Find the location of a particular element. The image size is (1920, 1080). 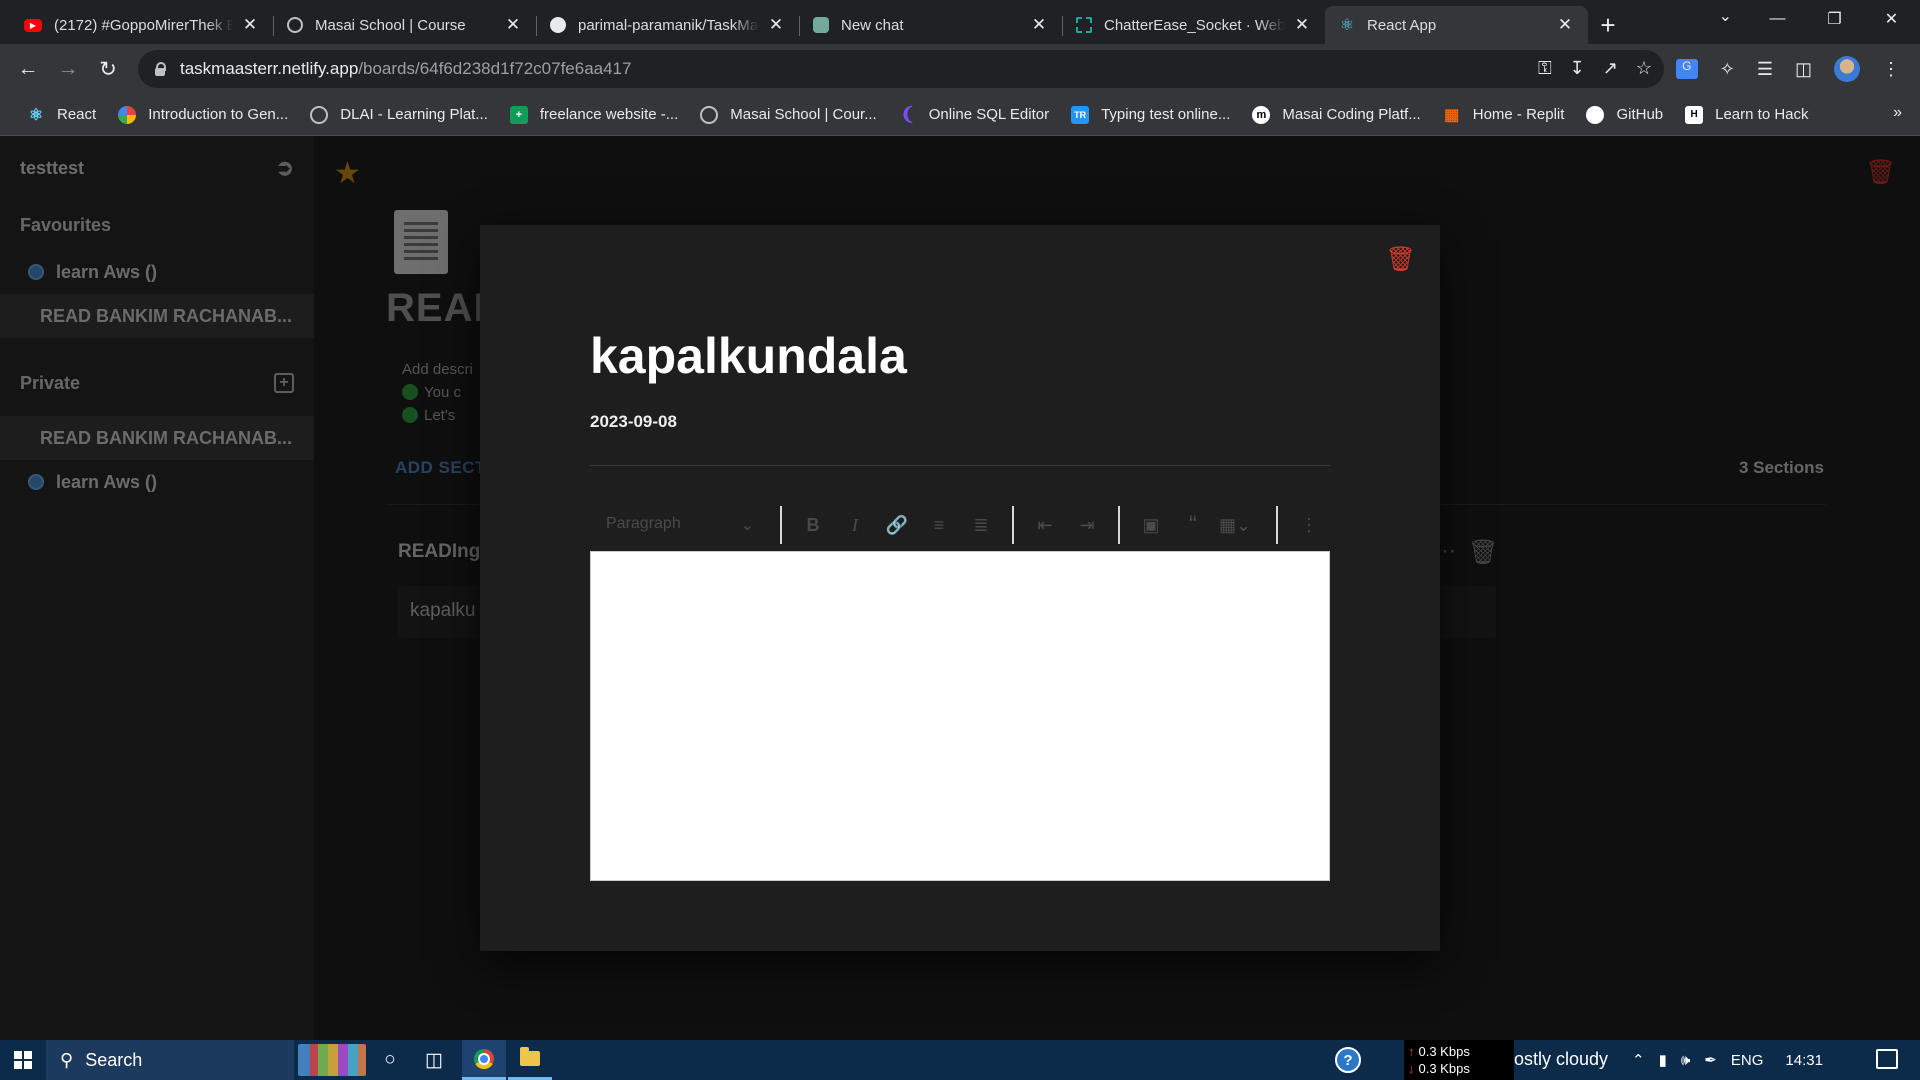

cortana-icon: ○ is located at coordinates (390, 1060).